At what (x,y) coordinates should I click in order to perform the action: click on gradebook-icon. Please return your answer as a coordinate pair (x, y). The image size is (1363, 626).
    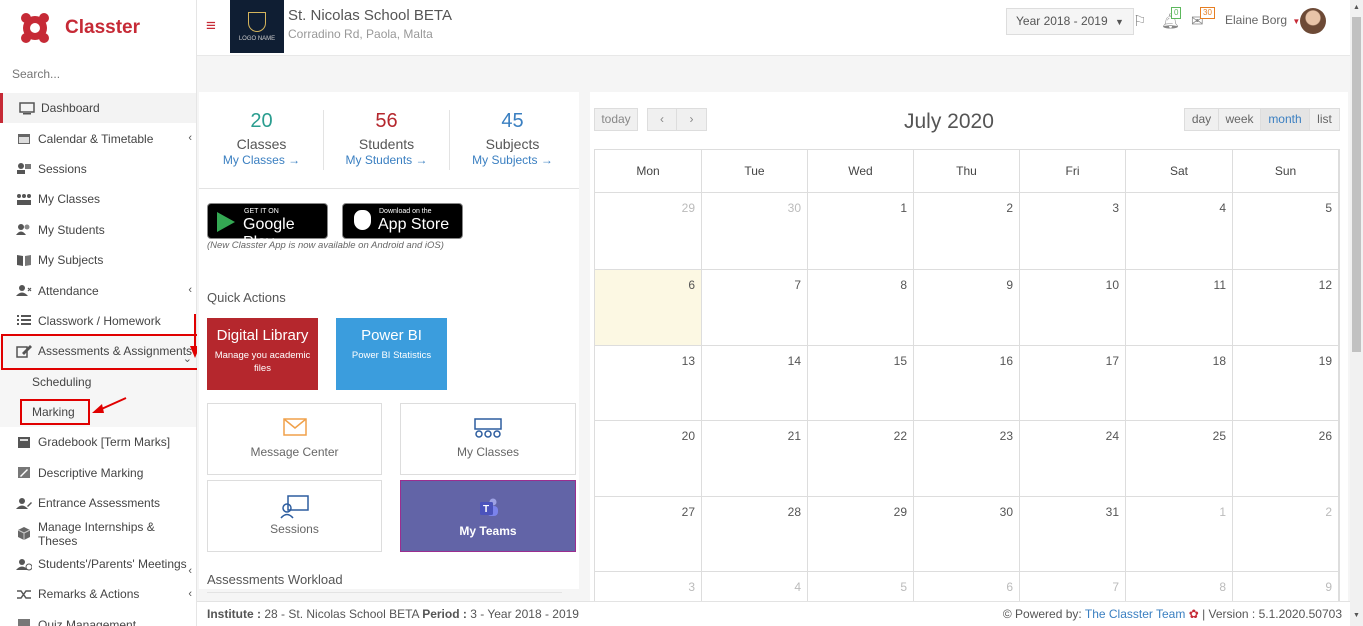
    Looking at the image, I should click on (24, 442).